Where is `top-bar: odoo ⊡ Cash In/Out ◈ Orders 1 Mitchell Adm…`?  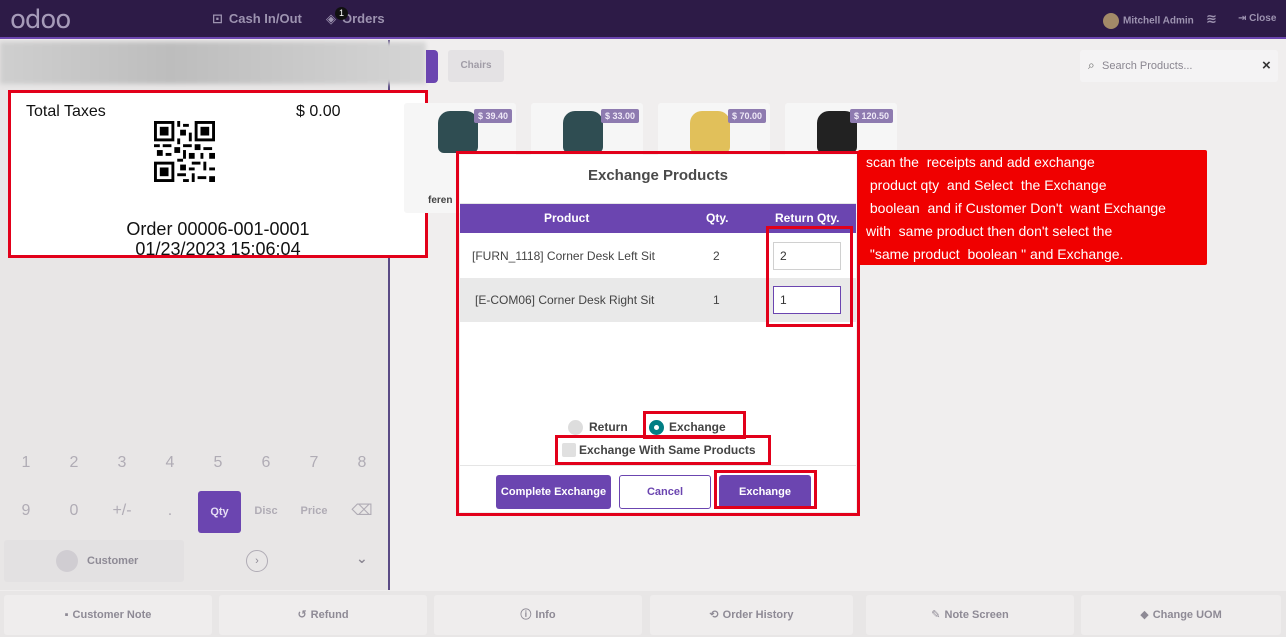 top-bar: odoo ⊡ Cash In/Out ◈ Orders 1 Mitchell Adm… is located at coordinates (643, 19).